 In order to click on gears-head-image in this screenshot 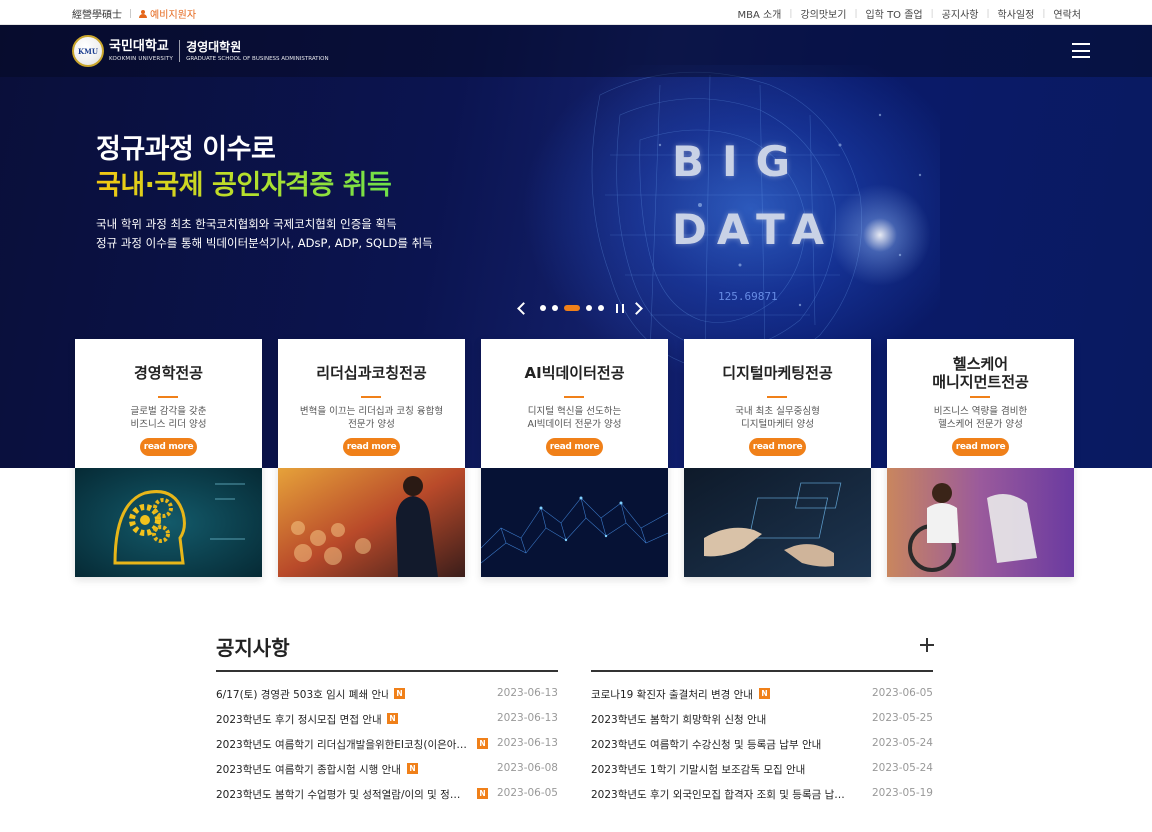, I will do `click(168, 522)`.